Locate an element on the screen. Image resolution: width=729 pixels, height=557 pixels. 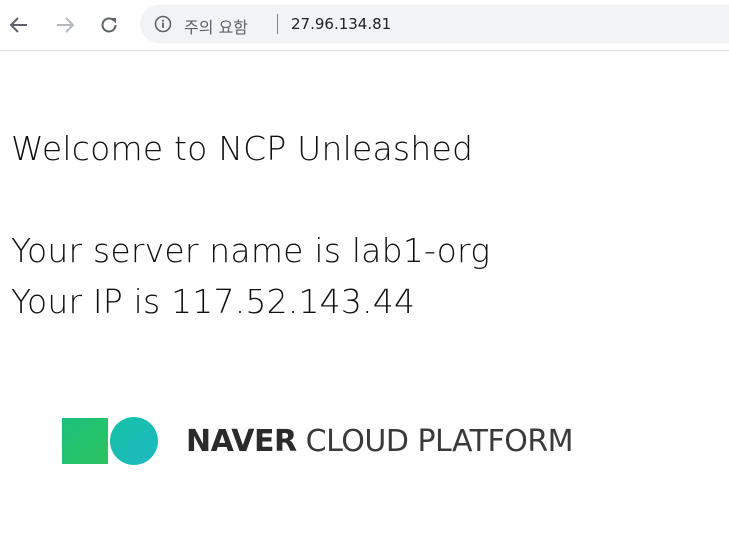
arrow-left-icon is located at coordinates (18, 25).